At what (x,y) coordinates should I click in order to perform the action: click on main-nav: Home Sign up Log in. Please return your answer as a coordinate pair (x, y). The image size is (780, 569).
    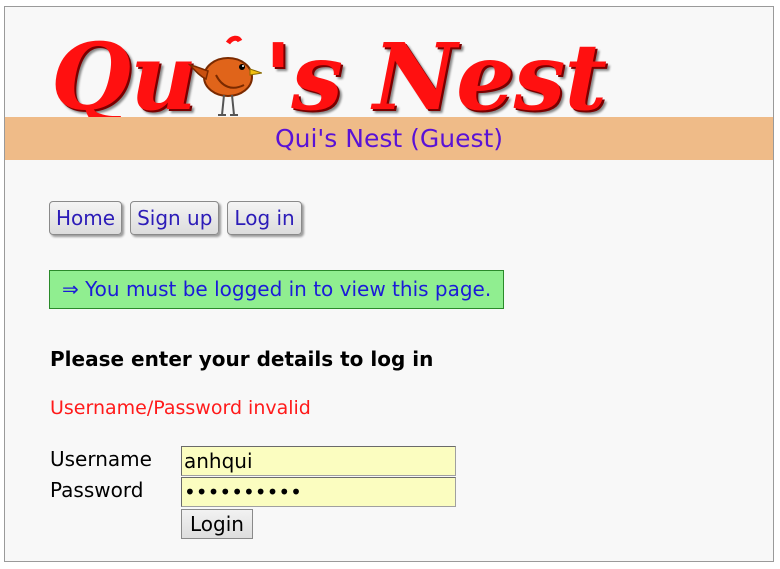
    Looking at the image, I should click on (175, 218).